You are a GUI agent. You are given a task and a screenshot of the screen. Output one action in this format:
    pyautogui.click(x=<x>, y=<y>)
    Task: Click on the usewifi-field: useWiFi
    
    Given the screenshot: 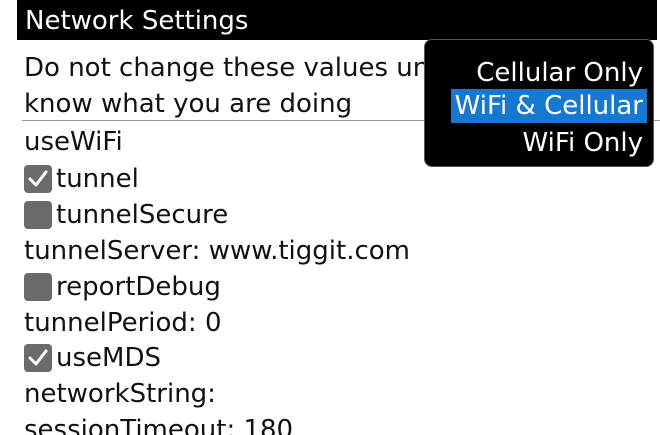 What is the action you would take?
    pyautogui.click(x=73, y=142)
    